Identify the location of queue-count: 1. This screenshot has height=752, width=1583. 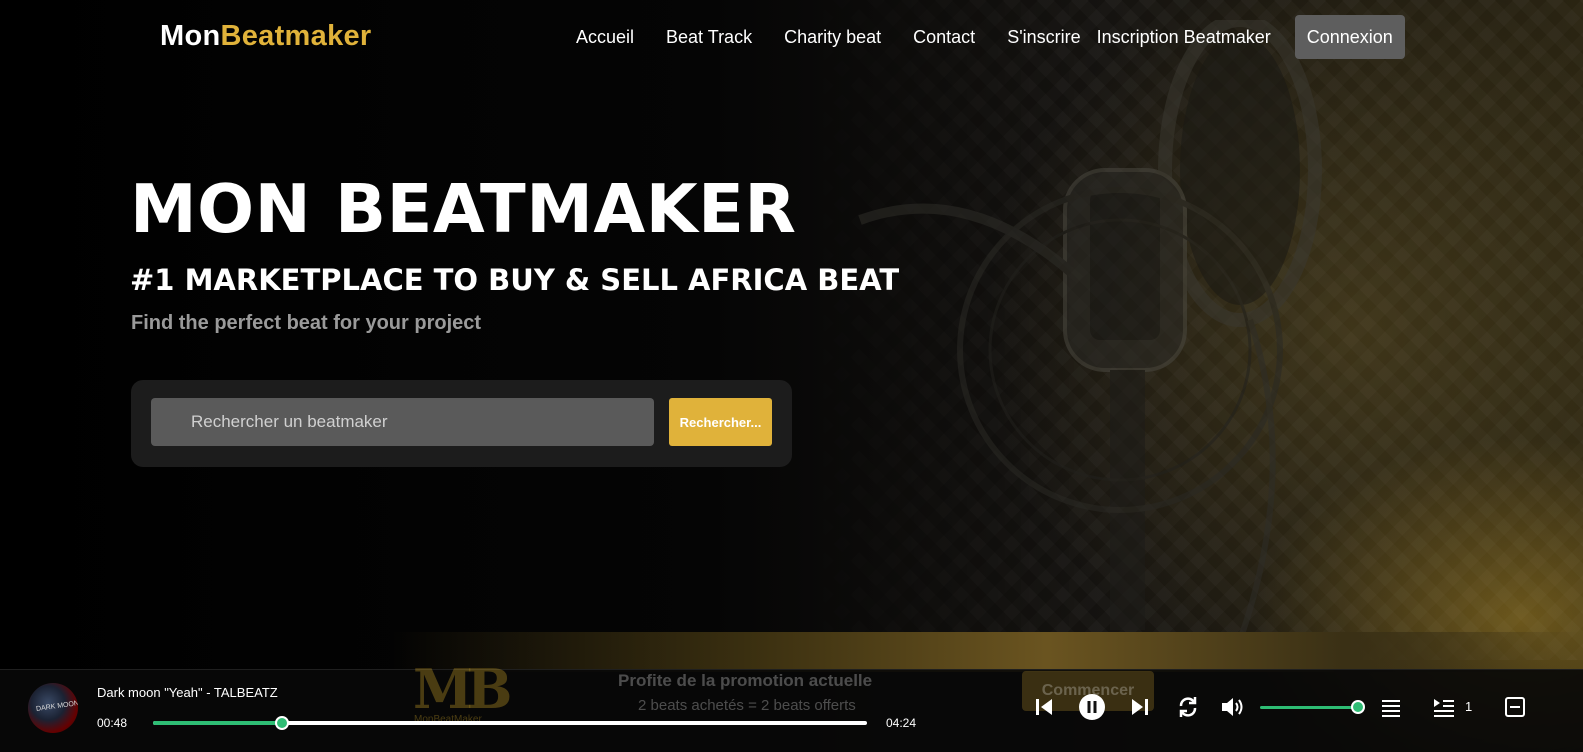
(1469, 706).